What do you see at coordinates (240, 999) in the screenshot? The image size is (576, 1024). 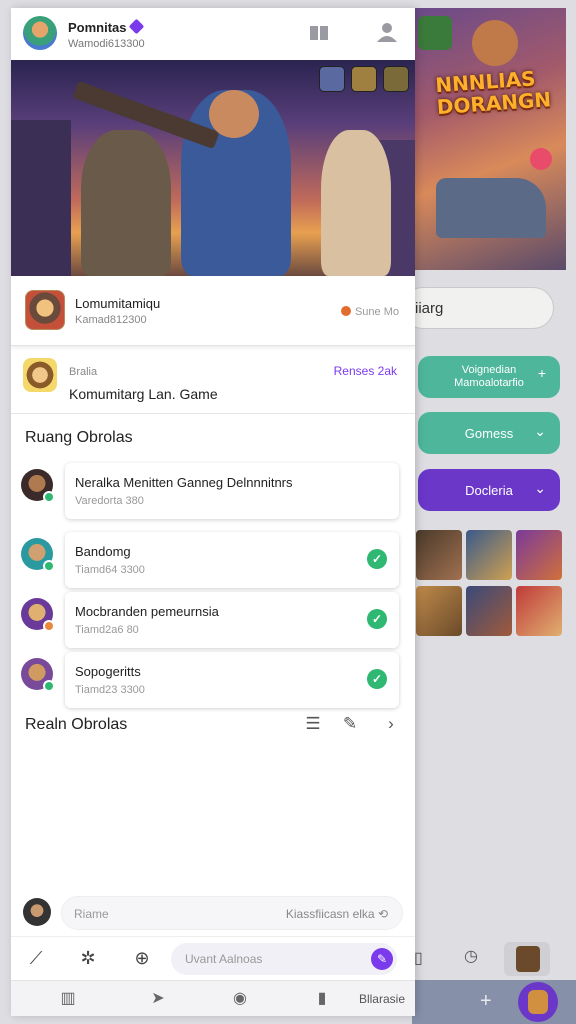 I see `record-icon: ◉` at bounding box center [240, 999].